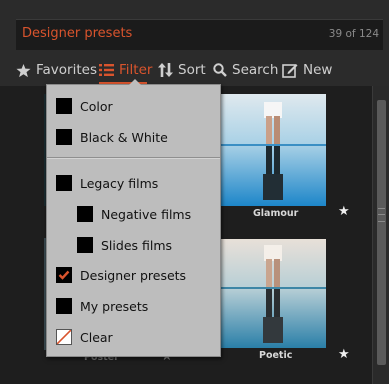 The image size is (389, 384). I want to click on filter-item-designer-presets: Designer presets, so click(138, 275).